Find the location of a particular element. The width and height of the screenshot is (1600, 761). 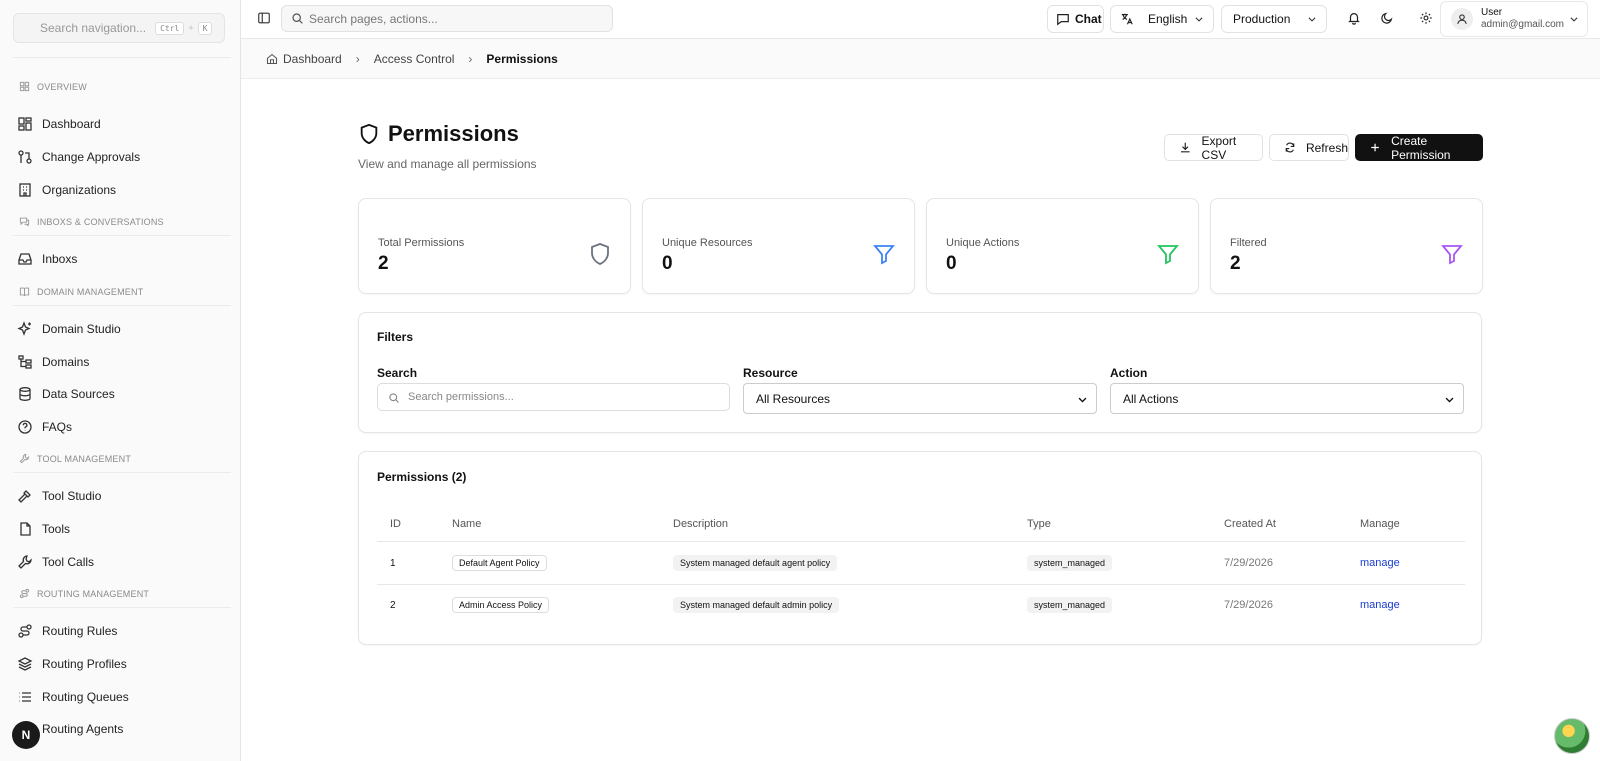

document-icon is located at coordinates (25, 529).